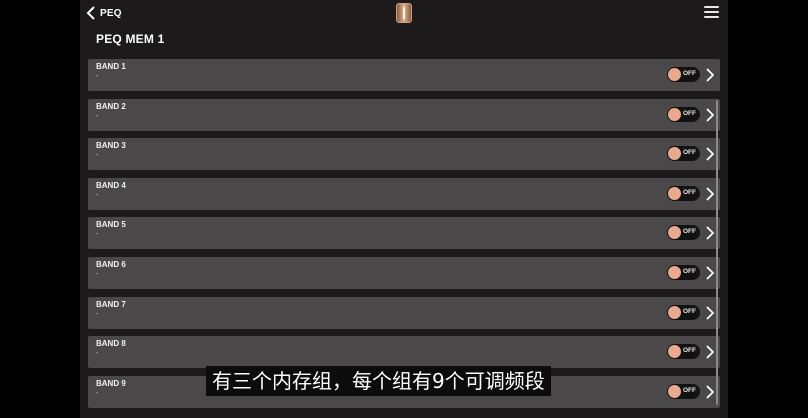 The width and height of the screenshot is (808, 418). I want to click on back-button: PEQ, so click(104, 13).